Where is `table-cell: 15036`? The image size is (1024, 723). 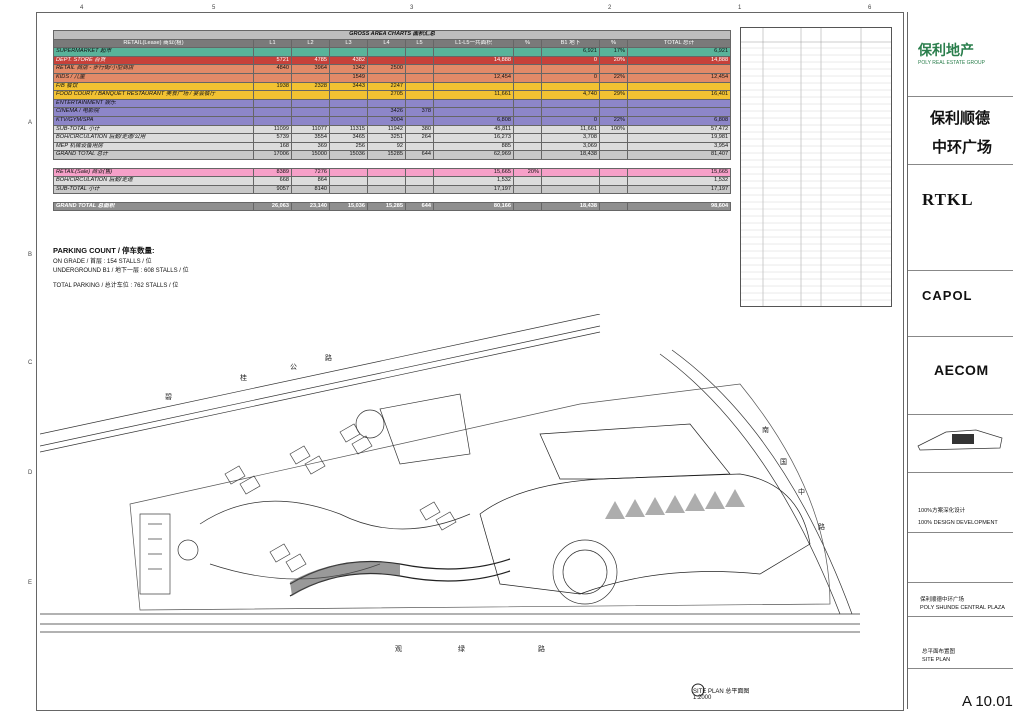 table-cell: 15036 is located at coordinates (348, 155).